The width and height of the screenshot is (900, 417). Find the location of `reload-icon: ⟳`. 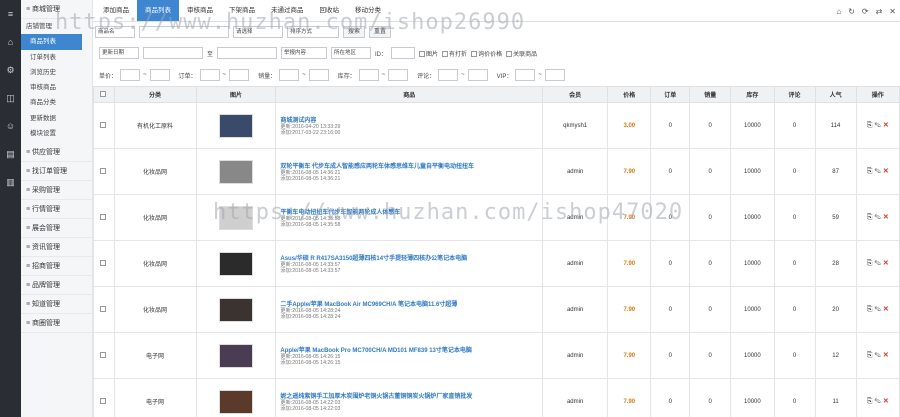

reload-icon: ⟳ is located at coordinates (865, 11).